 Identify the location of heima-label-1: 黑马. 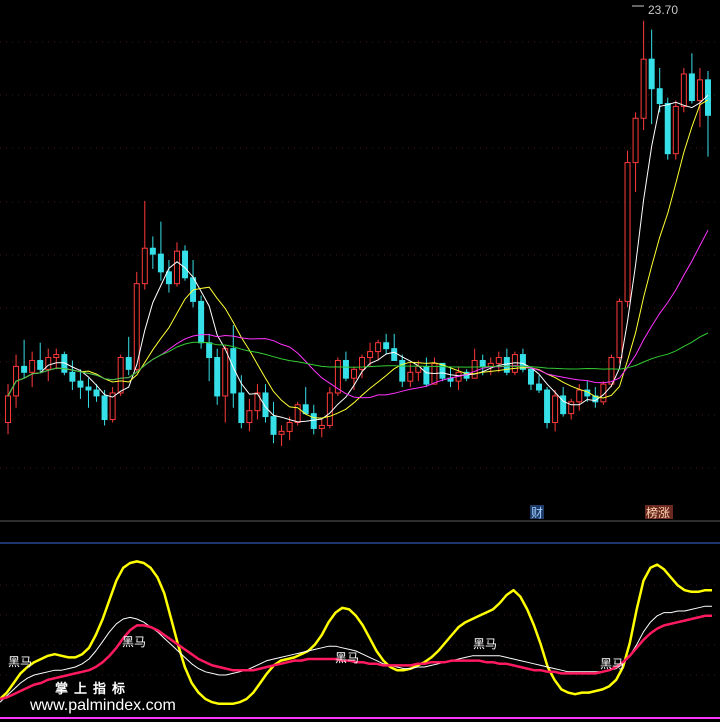
(20, 662).